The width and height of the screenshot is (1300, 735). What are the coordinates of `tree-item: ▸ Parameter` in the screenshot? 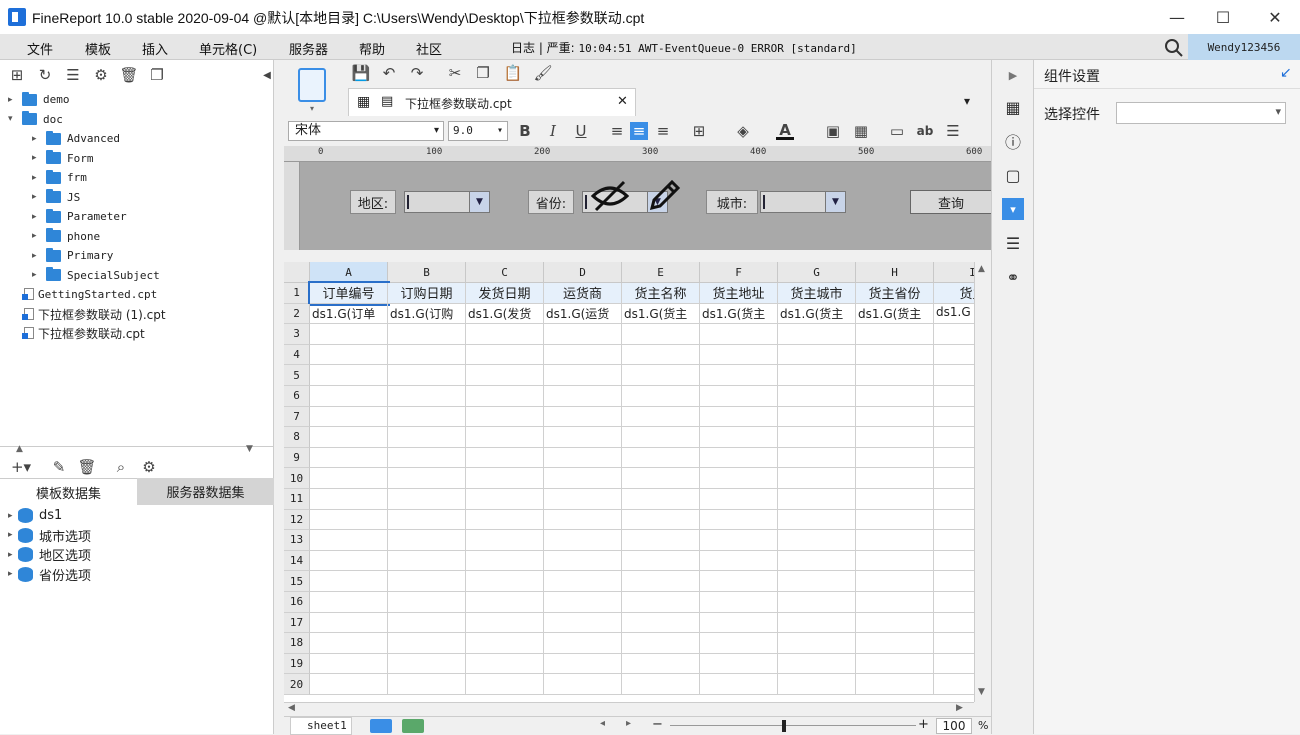 It's located at (79, 216).